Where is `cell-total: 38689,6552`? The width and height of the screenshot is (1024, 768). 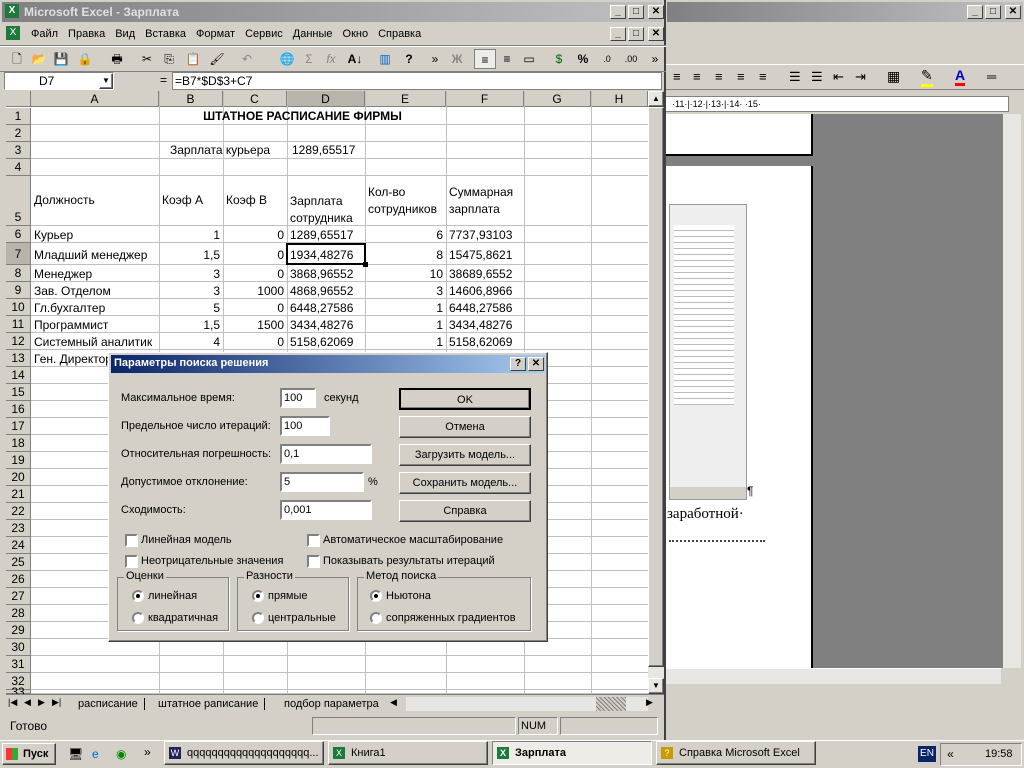 cell-total: 38689,6552 is located at coordinates (486, 274).